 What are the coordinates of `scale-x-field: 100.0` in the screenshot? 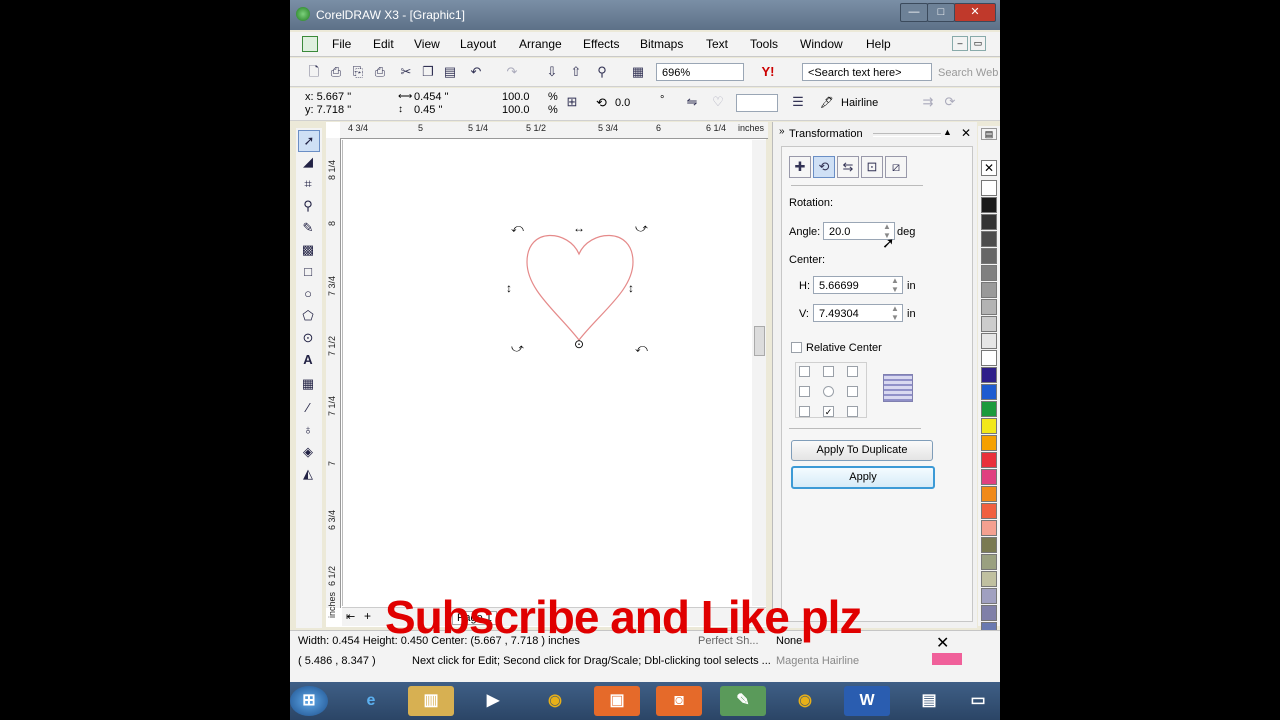 It's located at (516, 97).